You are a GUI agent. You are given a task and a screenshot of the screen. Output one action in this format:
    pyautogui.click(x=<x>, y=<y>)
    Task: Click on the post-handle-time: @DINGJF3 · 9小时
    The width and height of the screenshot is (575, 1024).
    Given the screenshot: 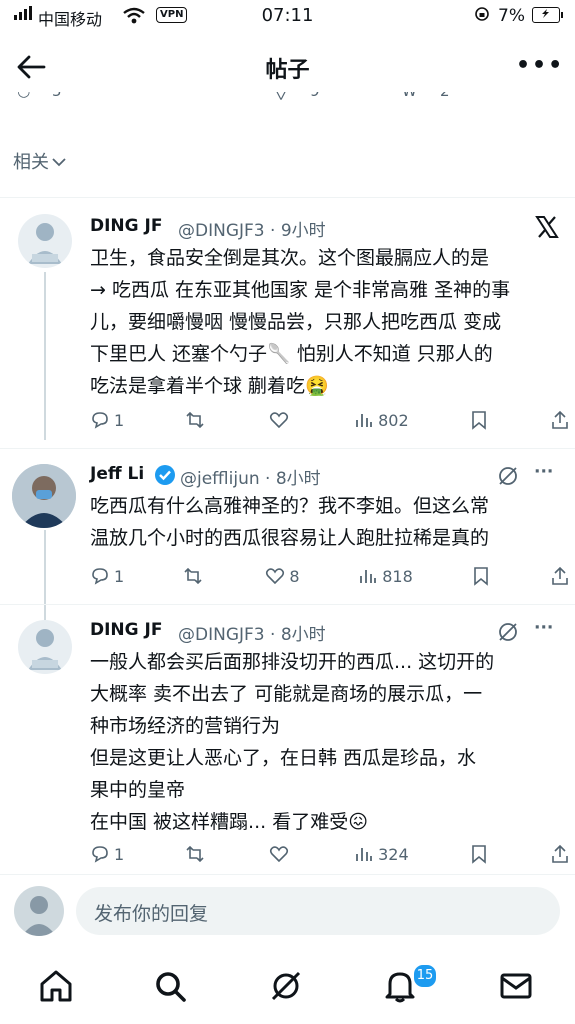 What is the action you would take?
    pyautogui.click(x=252, y=228)
    